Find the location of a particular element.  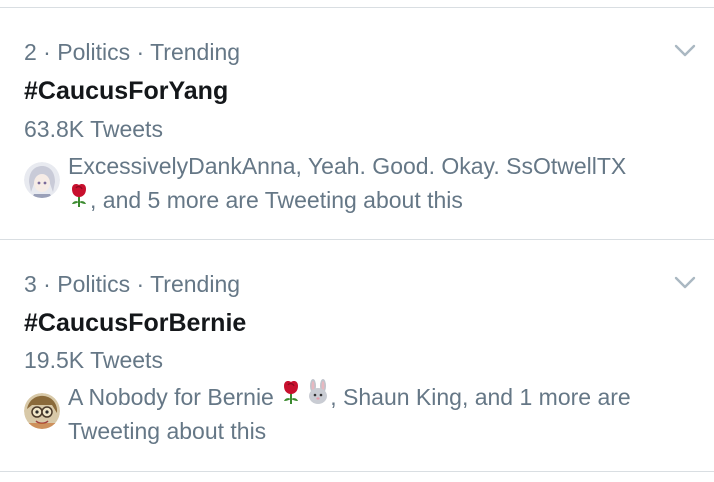

divider is located at coordinates (357, 471).